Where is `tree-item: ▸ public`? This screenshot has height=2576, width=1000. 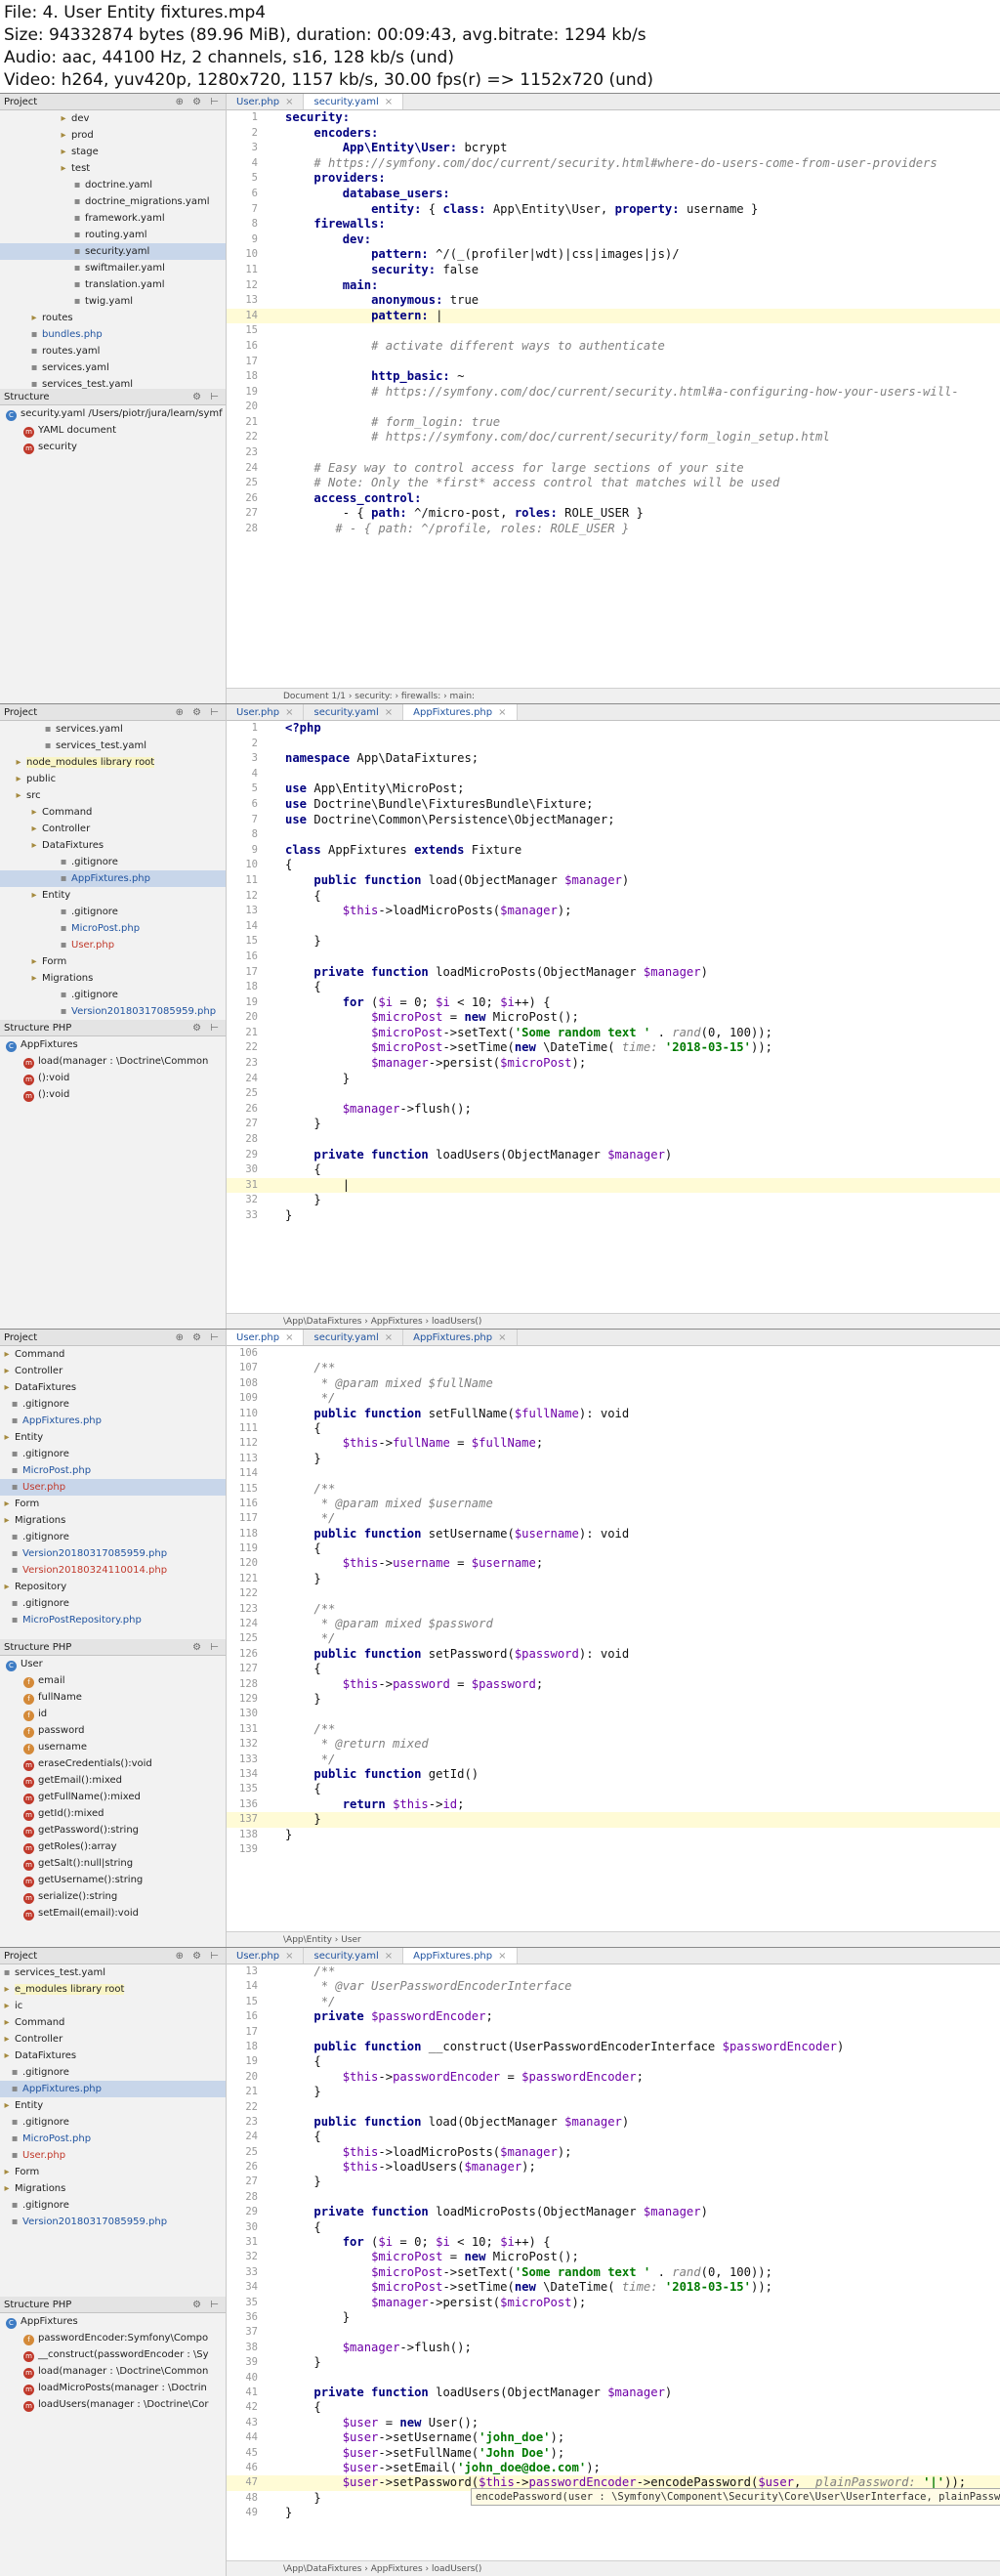
tree-item: ▸ public is located at coordinates (113, 779).